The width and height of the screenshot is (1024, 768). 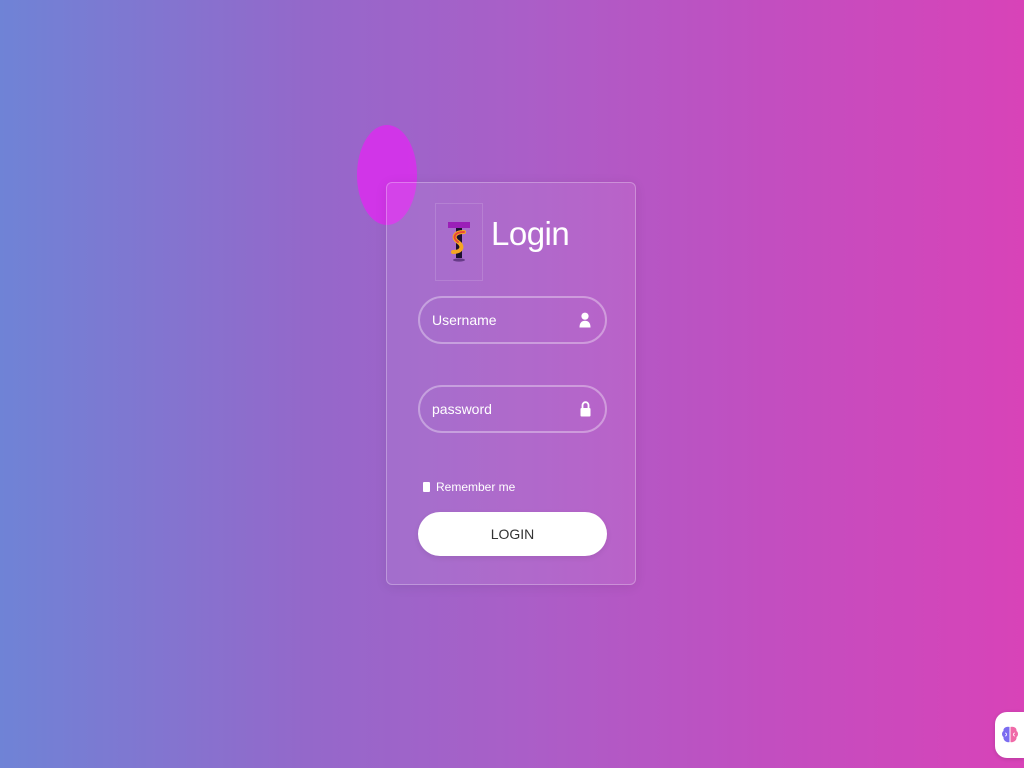 What do you see at coordinates (585, 409) in the screenshot?
I see `lock-icon` at bounding box center [585, 409].